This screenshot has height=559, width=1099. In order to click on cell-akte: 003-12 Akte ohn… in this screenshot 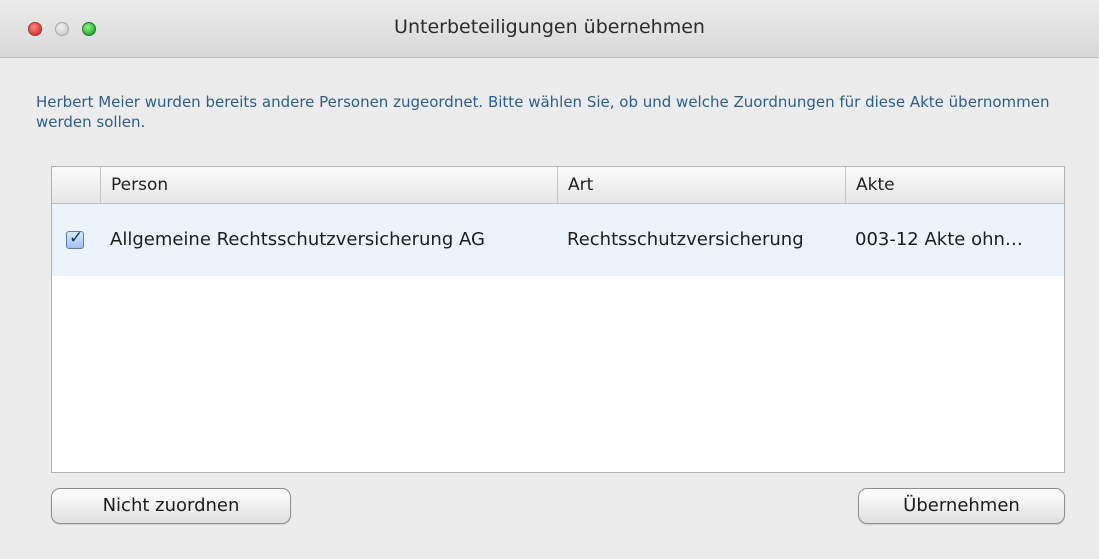, I will do `click(939, 239)`.